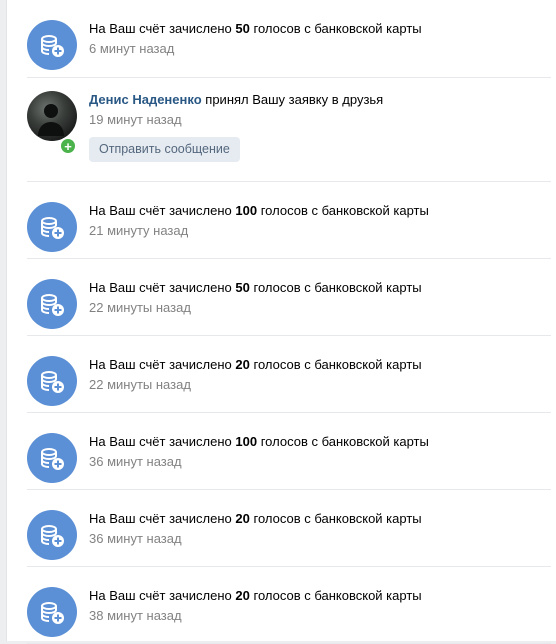 The width and height of the screenshot is (556, 644). What do you see at coordinates (135, 119) in the screenshot?
I see `timestamp: 19 минут назад` at bounding box center [135, 119].